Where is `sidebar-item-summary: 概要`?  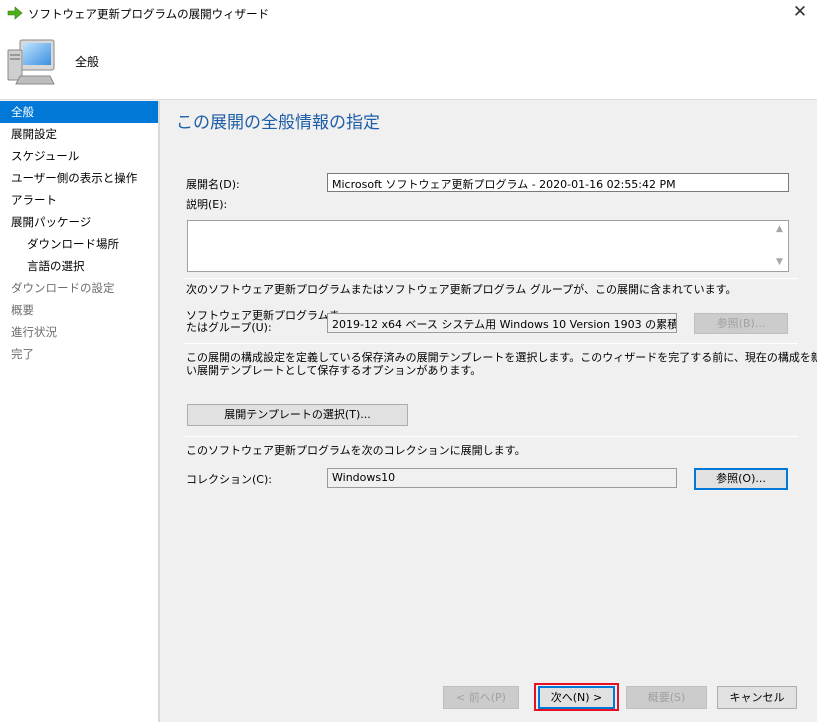
sidebar-item-summary: 概要 is located at coordinates (22, 310).